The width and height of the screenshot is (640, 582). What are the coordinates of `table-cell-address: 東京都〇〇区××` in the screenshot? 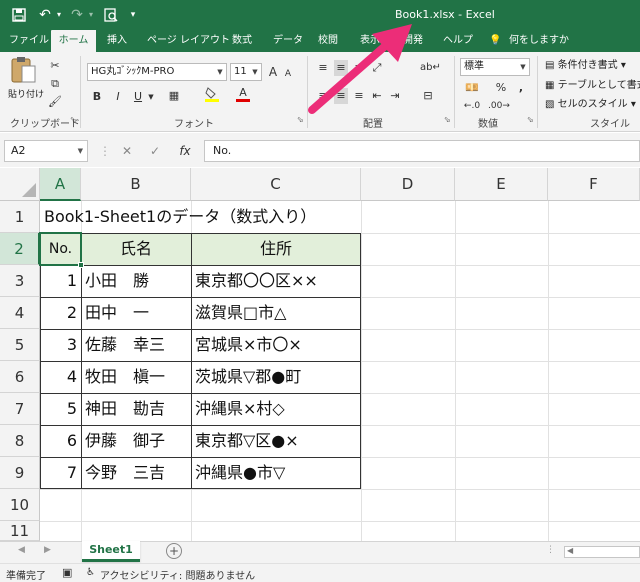 It's located at (276, 281).